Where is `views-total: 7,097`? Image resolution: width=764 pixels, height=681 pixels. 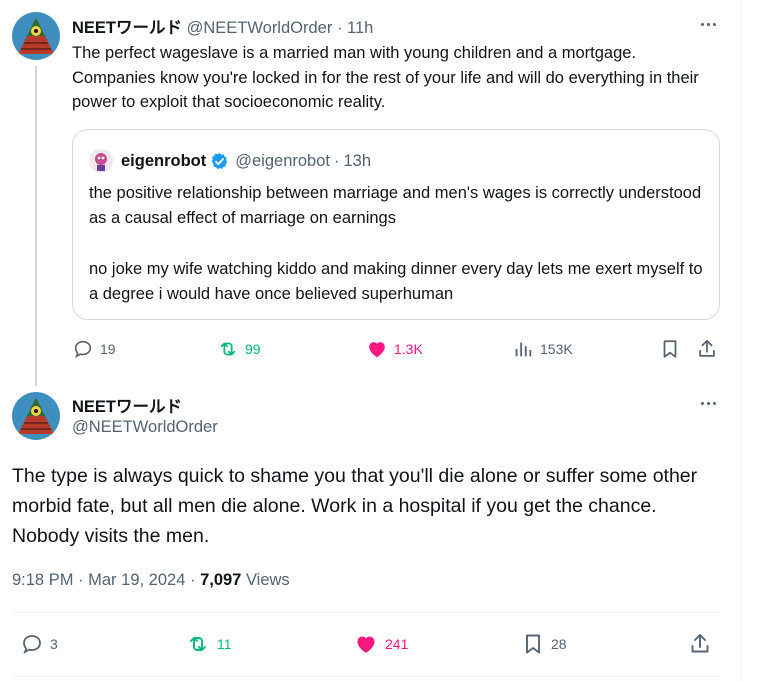
views-total: 7,097 is located at coordinates (221, 580).